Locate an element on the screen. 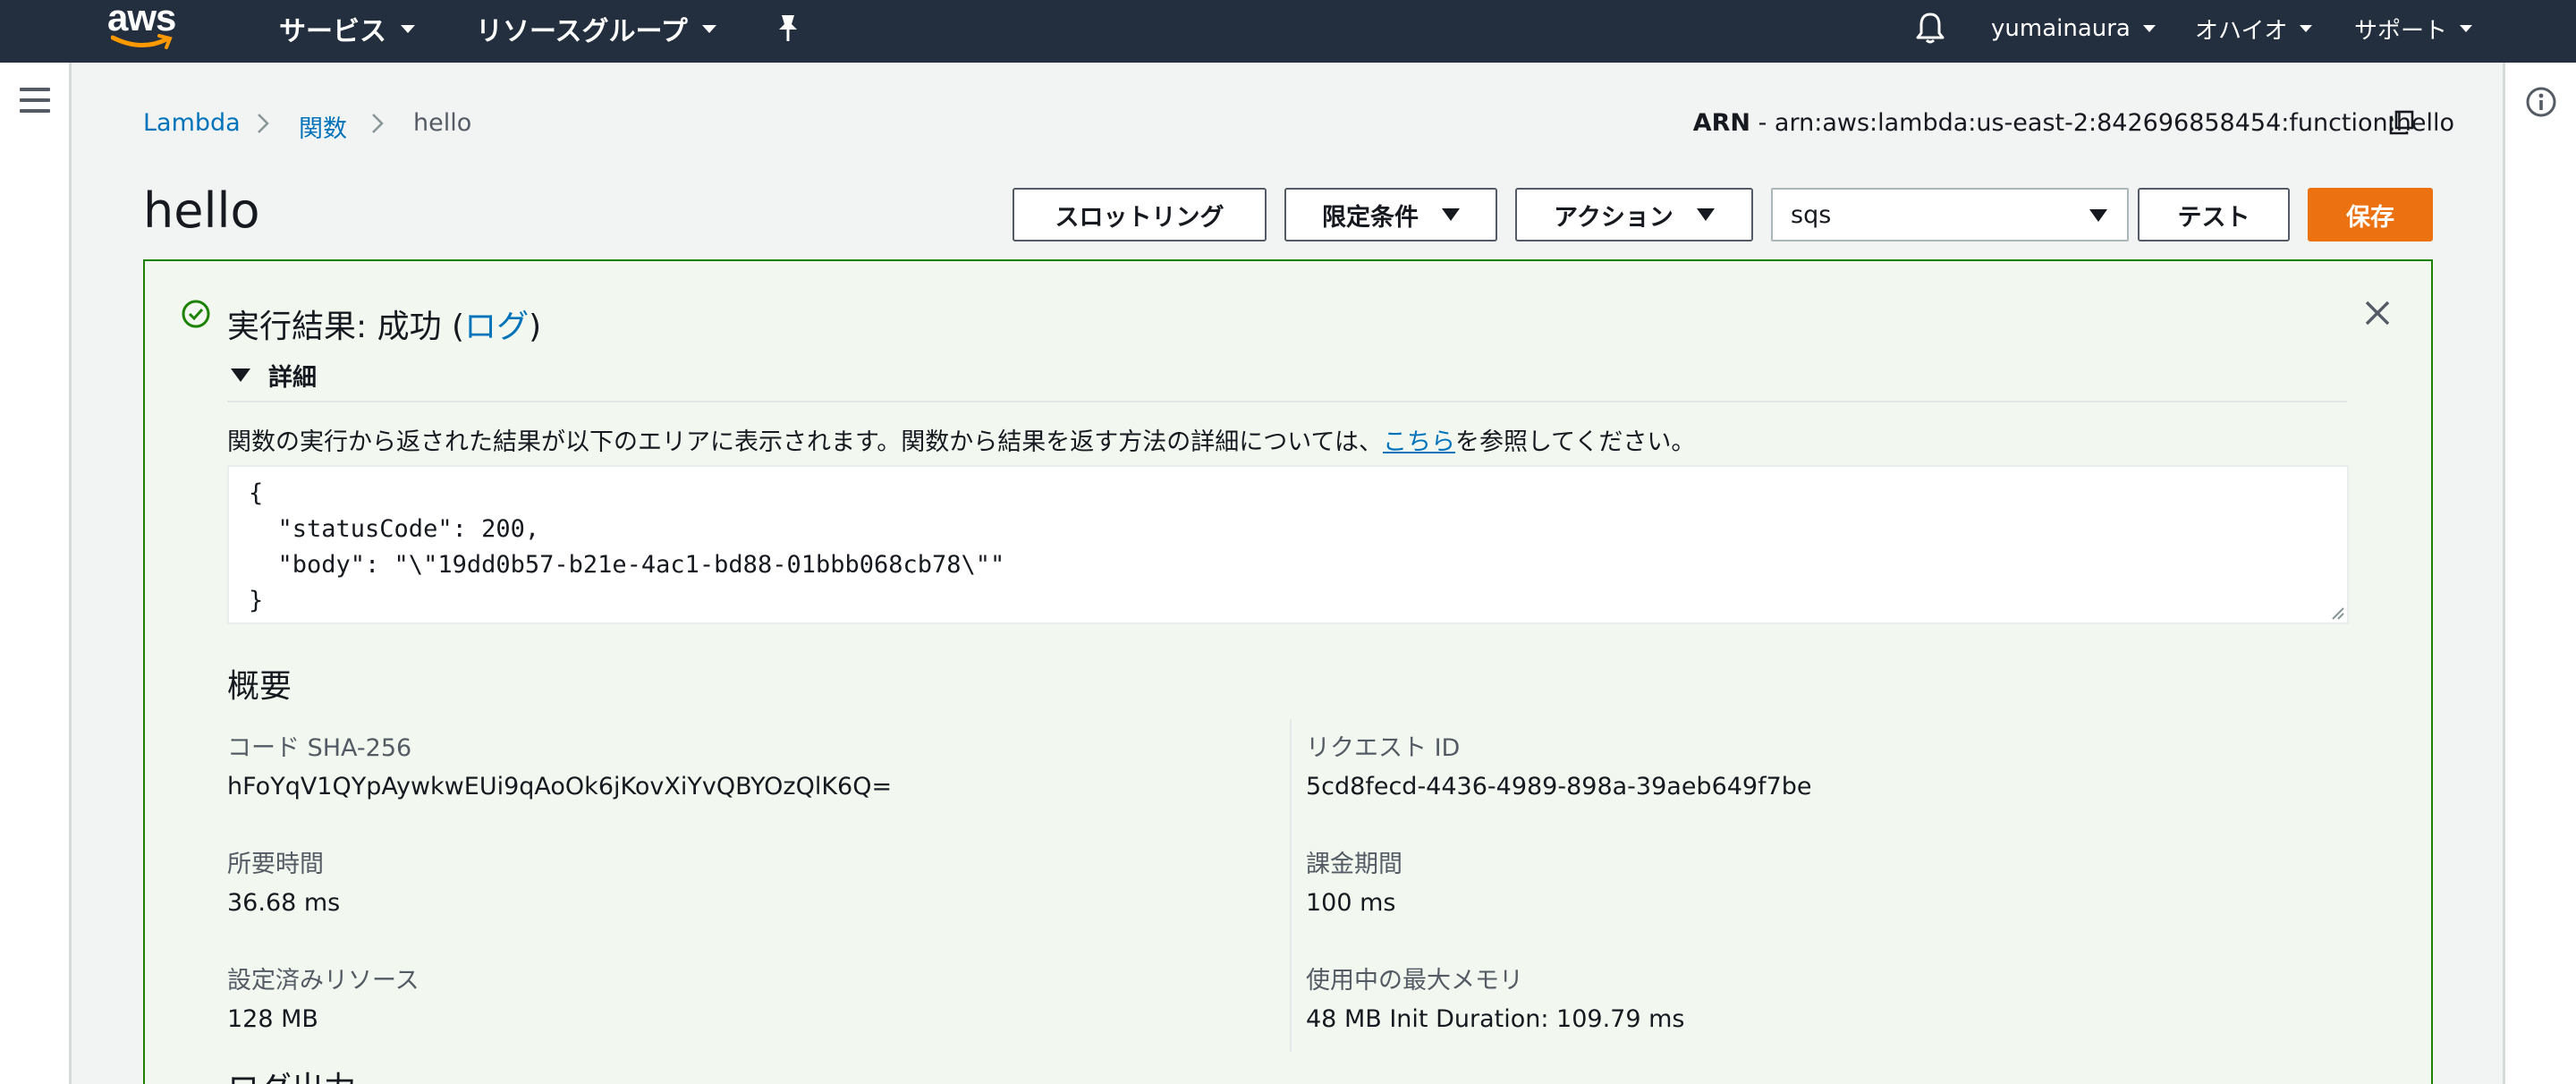 This screenshot has width=2576, height=1084. duration-value: 36.68 ms is located at coordinates (284, 903).